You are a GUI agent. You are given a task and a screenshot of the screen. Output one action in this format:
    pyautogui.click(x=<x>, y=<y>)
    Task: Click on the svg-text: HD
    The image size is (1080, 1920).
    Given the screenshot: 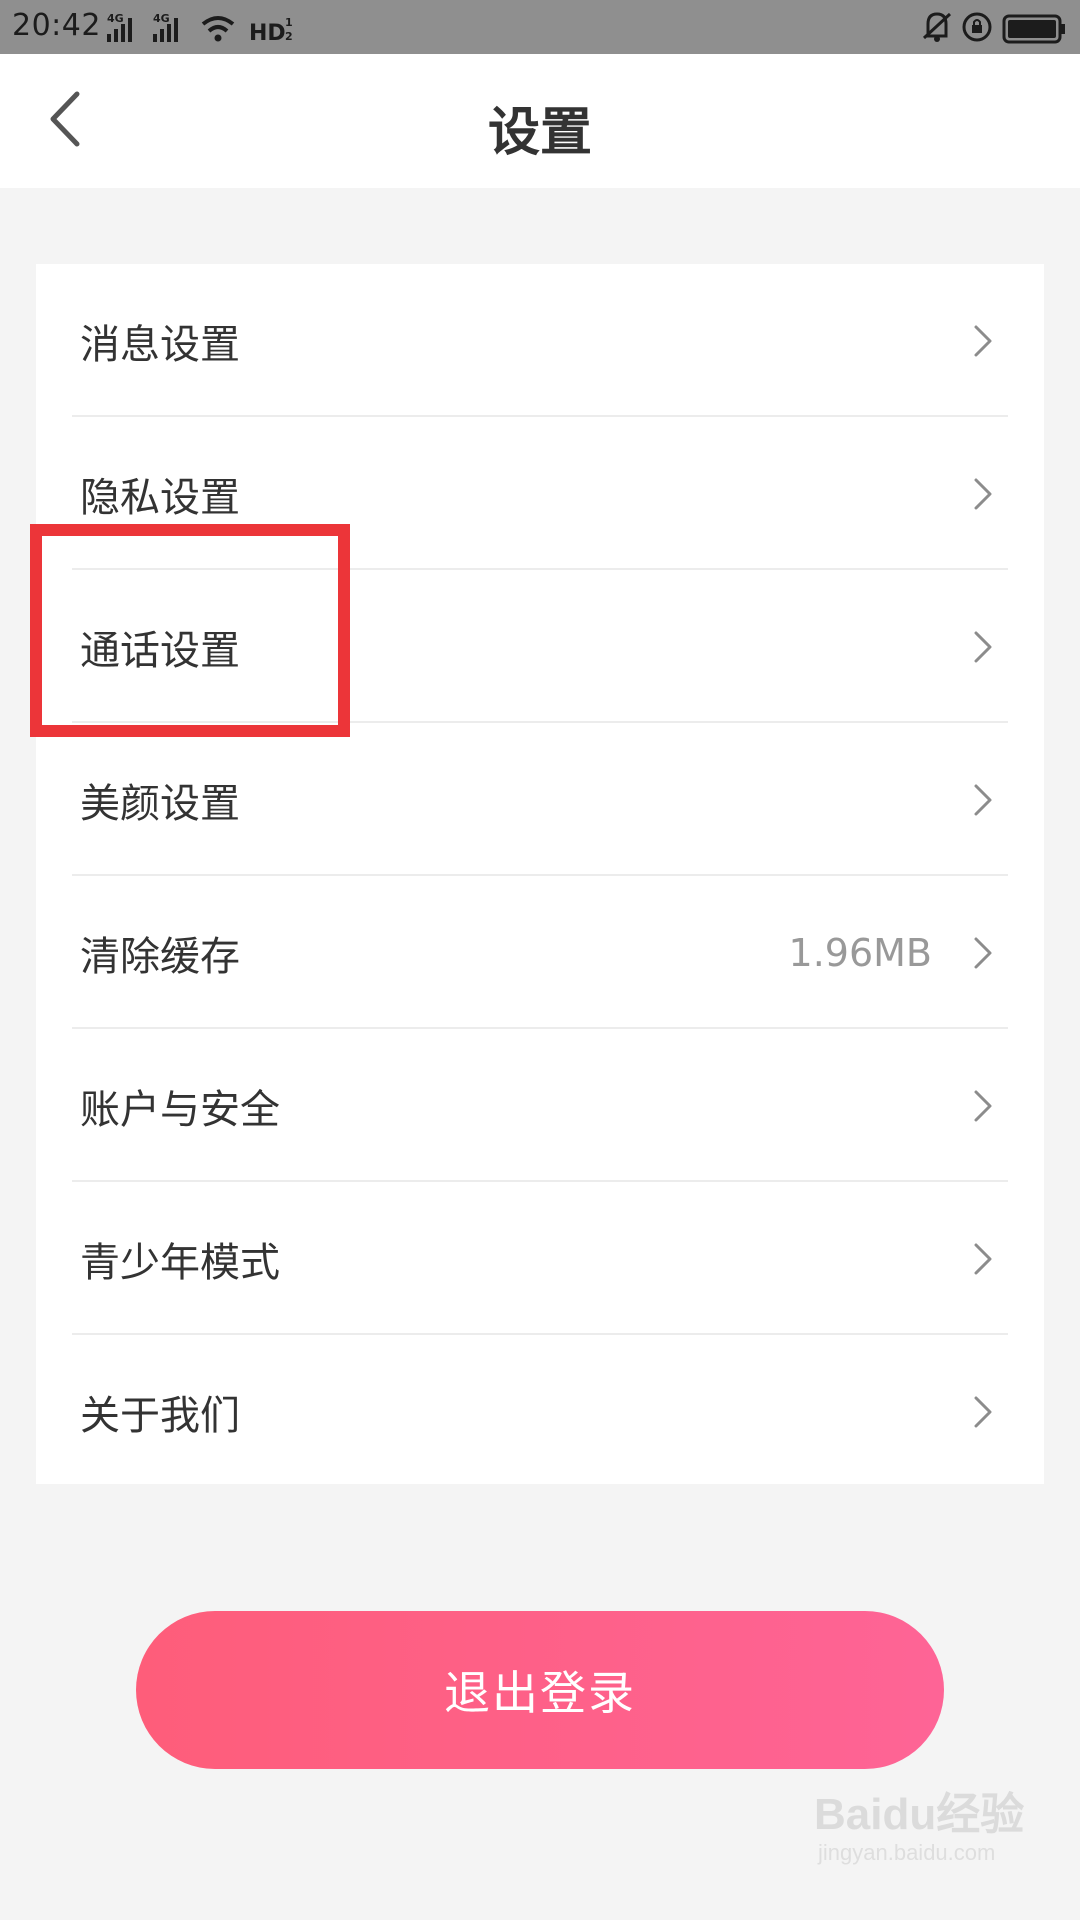 What is the action you would take?
    pyautogui.click(x=267, y=33)
    